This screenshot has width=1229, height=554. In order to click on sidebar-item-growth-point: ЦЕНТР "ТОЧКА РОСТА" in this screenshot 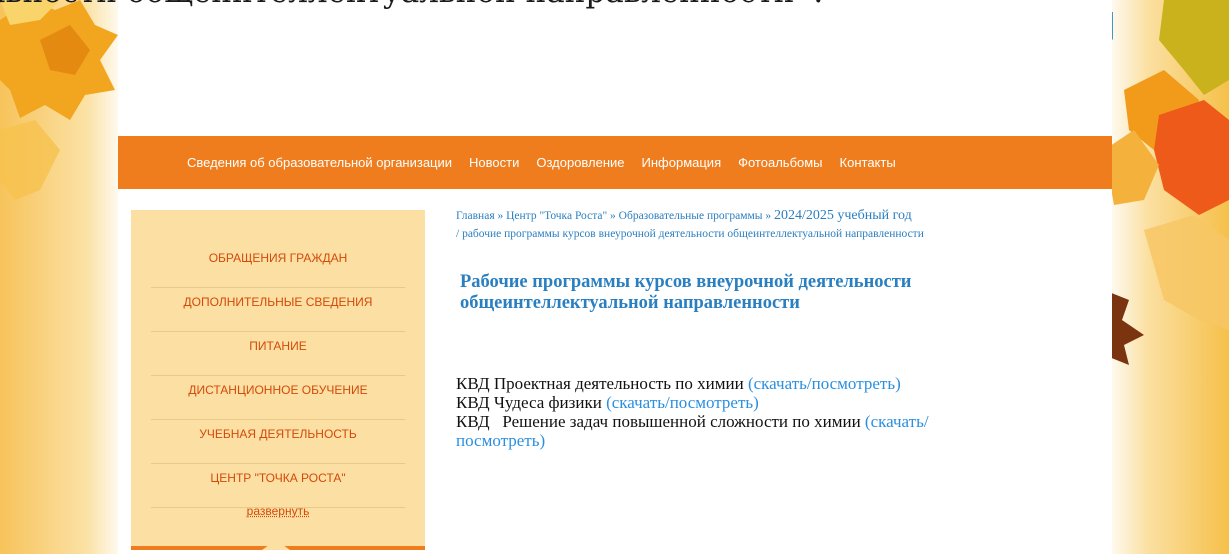, I will do `click(278, 486)`.